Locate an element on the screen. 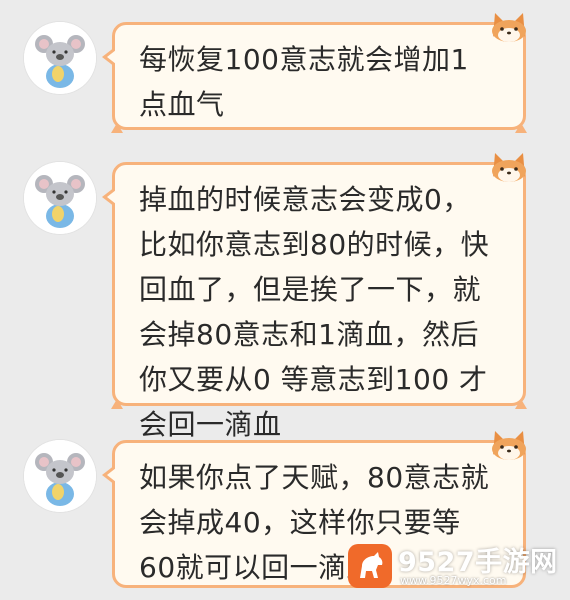  message-line: 每恢复100意志就会增加1 is located at coordinates (304, 59).